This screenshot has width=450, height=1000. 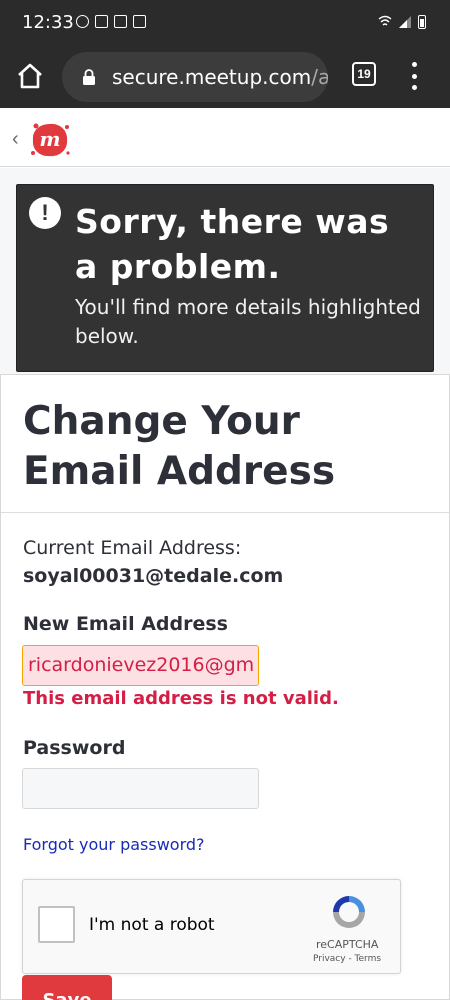 I want to click on wifi-signal-icon, so click(x=385, y=20).